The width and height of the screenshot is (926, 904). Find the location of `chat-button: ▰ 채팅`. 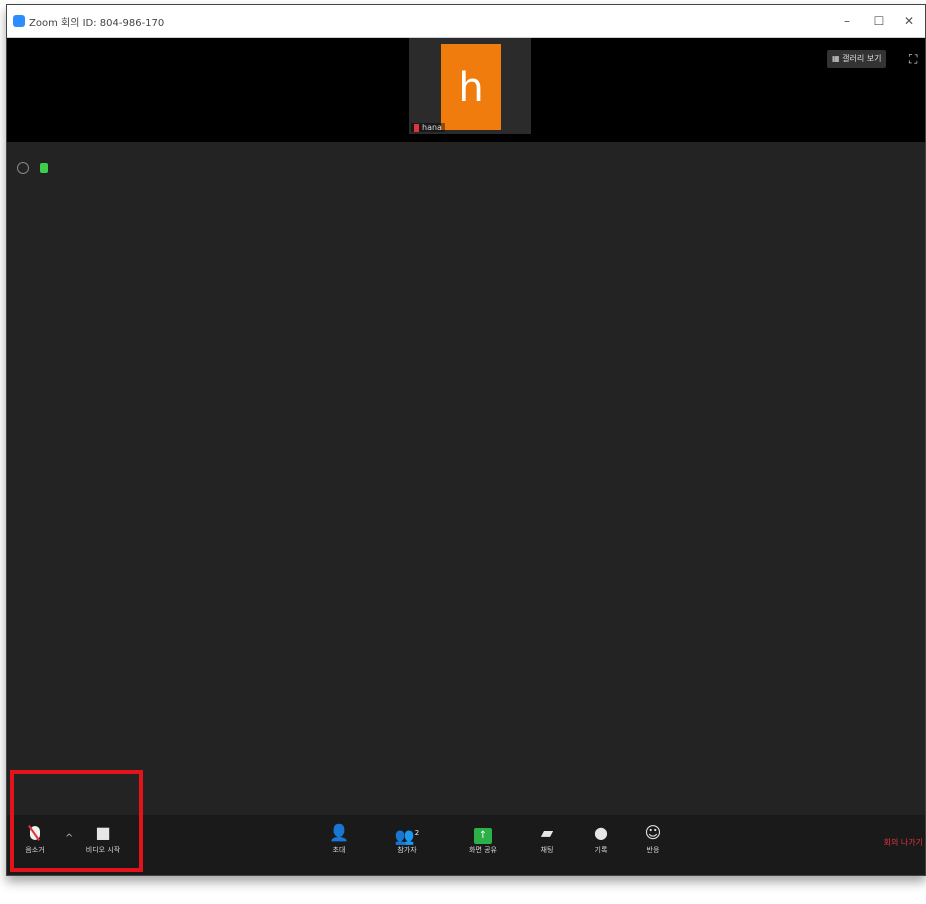

chat-button: ▰ 채팅 is located at coordinates (547, 839).